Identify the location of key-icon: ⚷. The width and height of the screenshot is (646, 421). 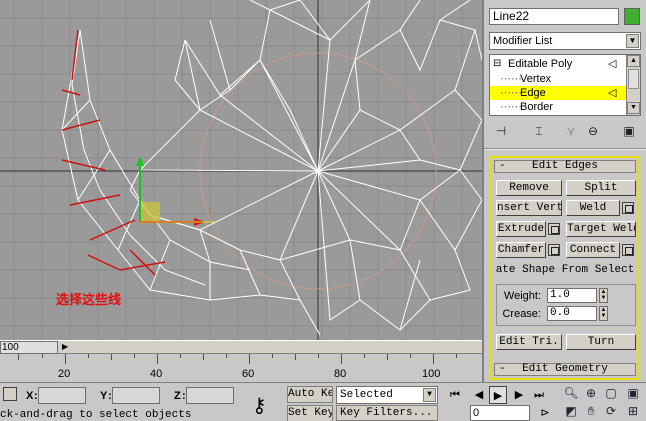
(259, 405).